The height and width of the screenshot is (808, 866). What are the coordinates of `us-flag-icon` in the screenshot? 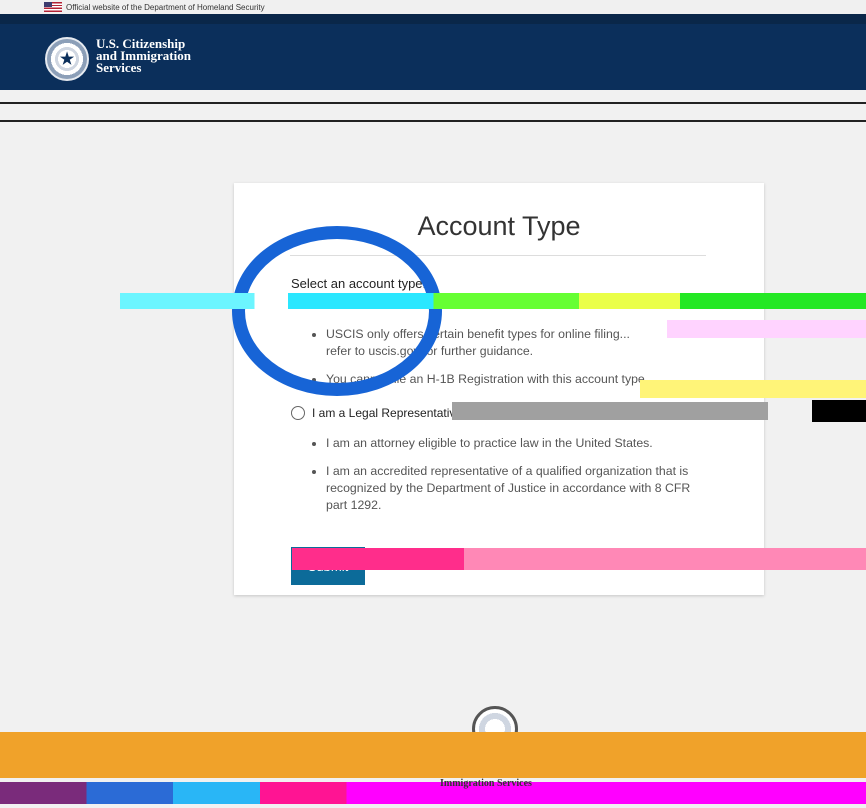 It's located at (53, 7).